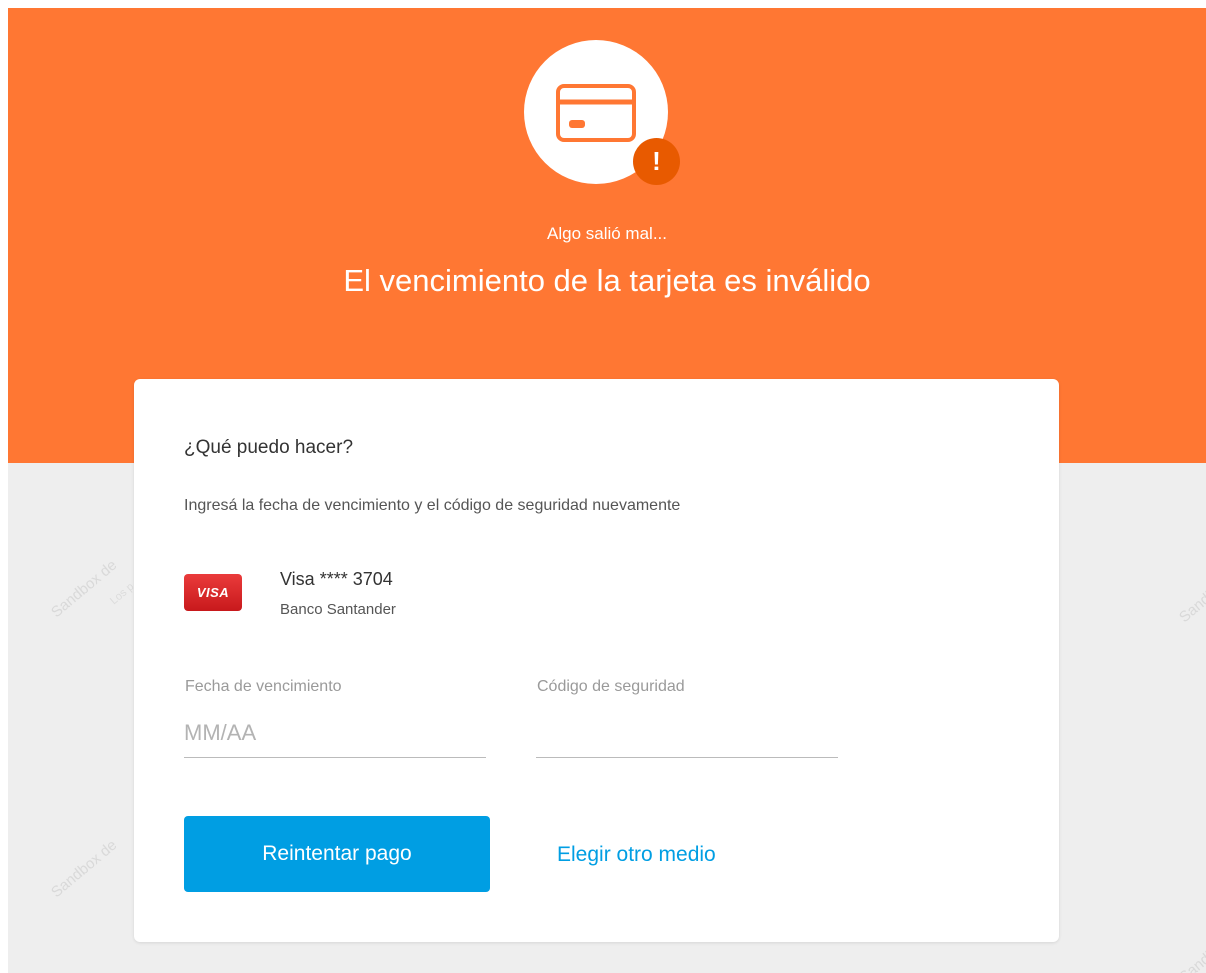  I want to click on retry-payment-button: Reintentar pago, so click(337, 854).